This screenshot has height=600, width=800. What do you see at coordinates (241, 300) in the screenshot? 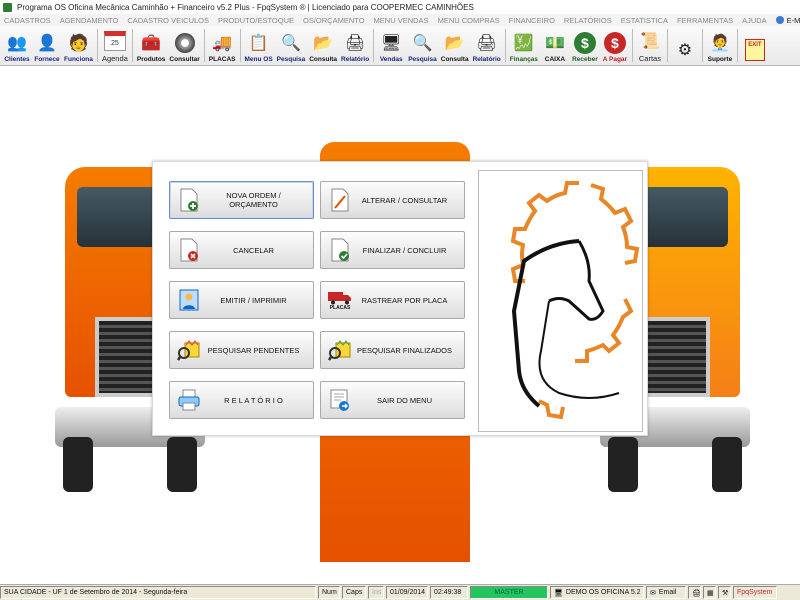
I see `emitir-imprimir-button: EMITIR / IMPRIMIR` at bounding box center [241, 300].